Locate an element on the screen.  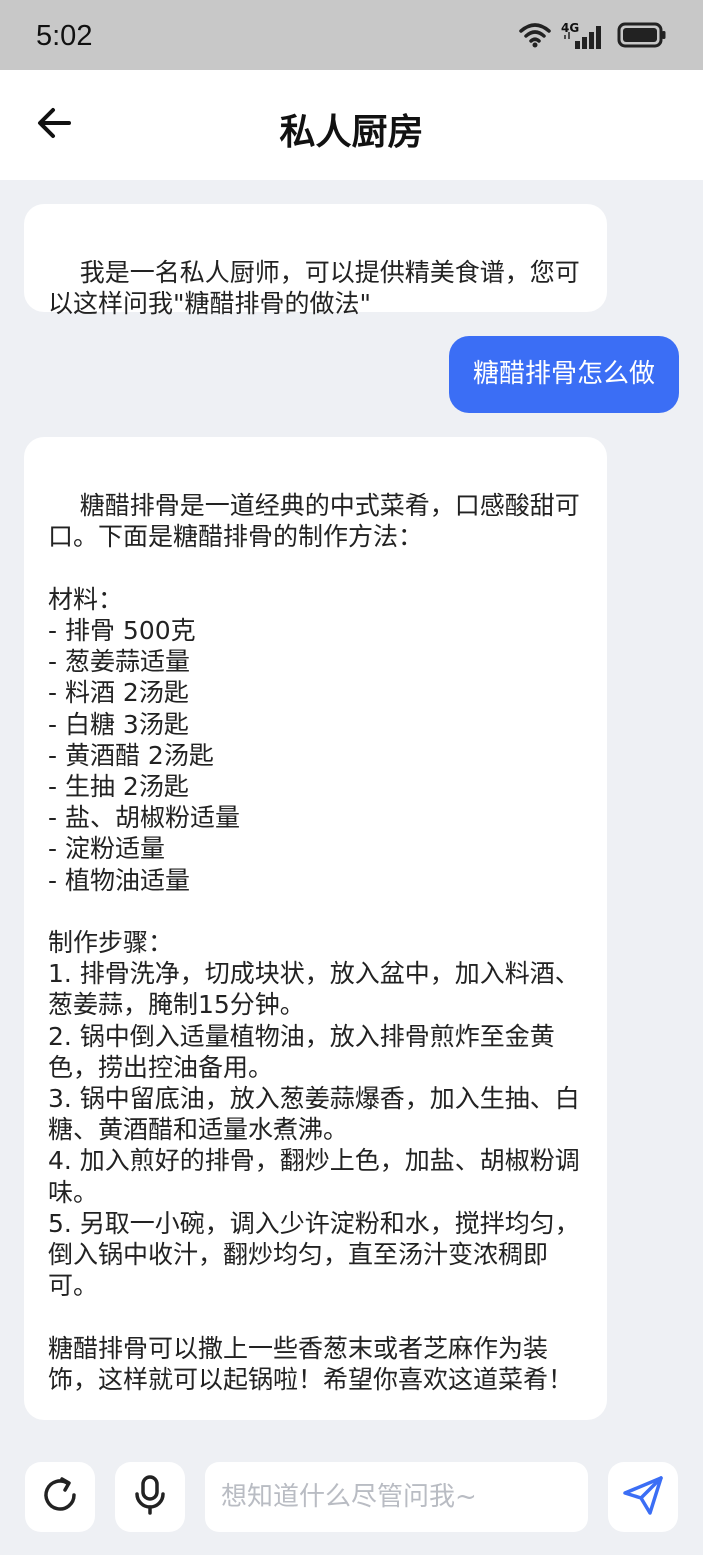
user-message-bubble: 糖醋排骨怎么做 is located at coordinates (563, 374).